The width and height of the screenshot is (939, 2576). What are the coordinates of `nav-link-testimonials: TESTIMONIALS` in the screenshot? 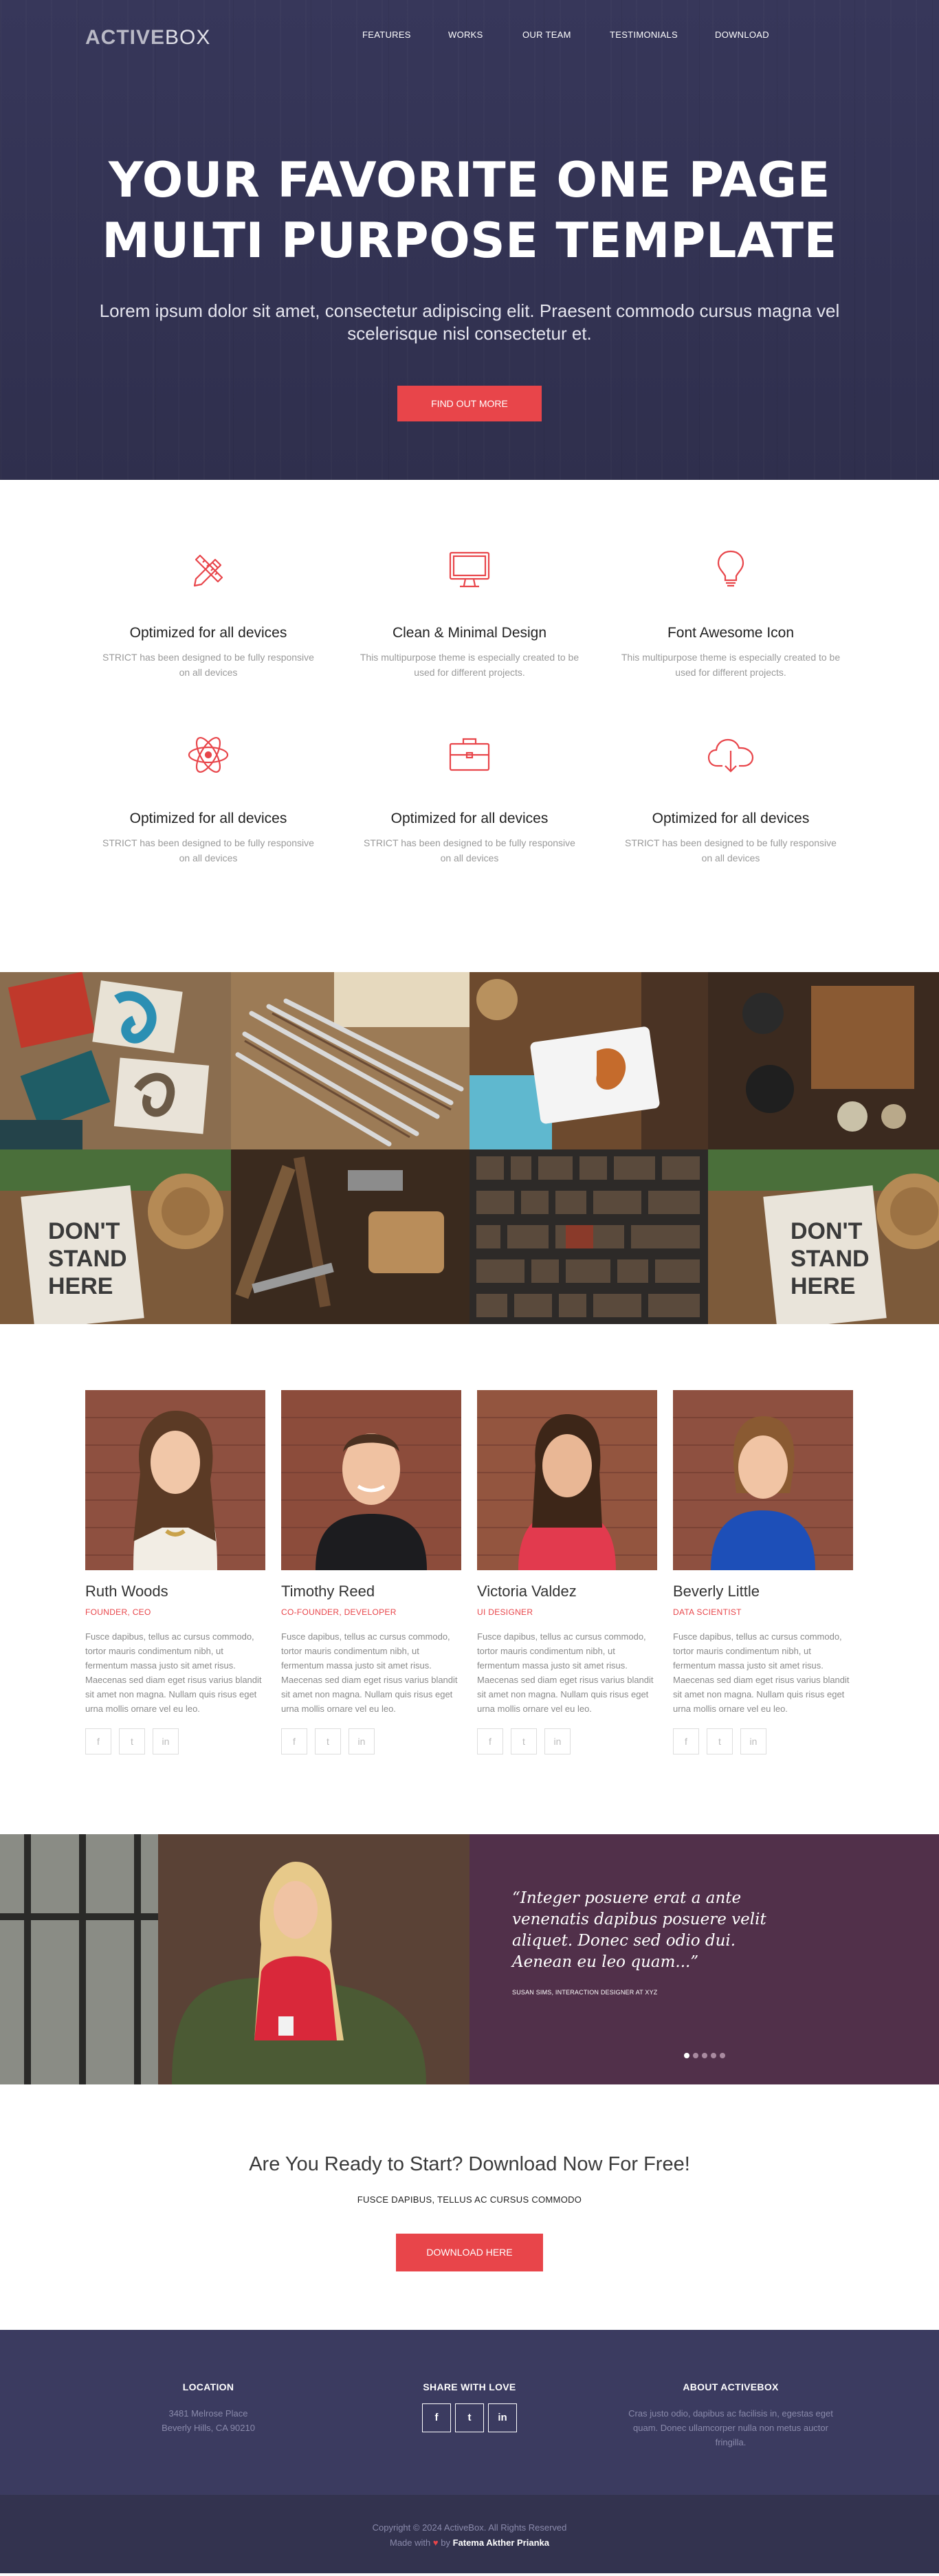 It's located at (644, 35).